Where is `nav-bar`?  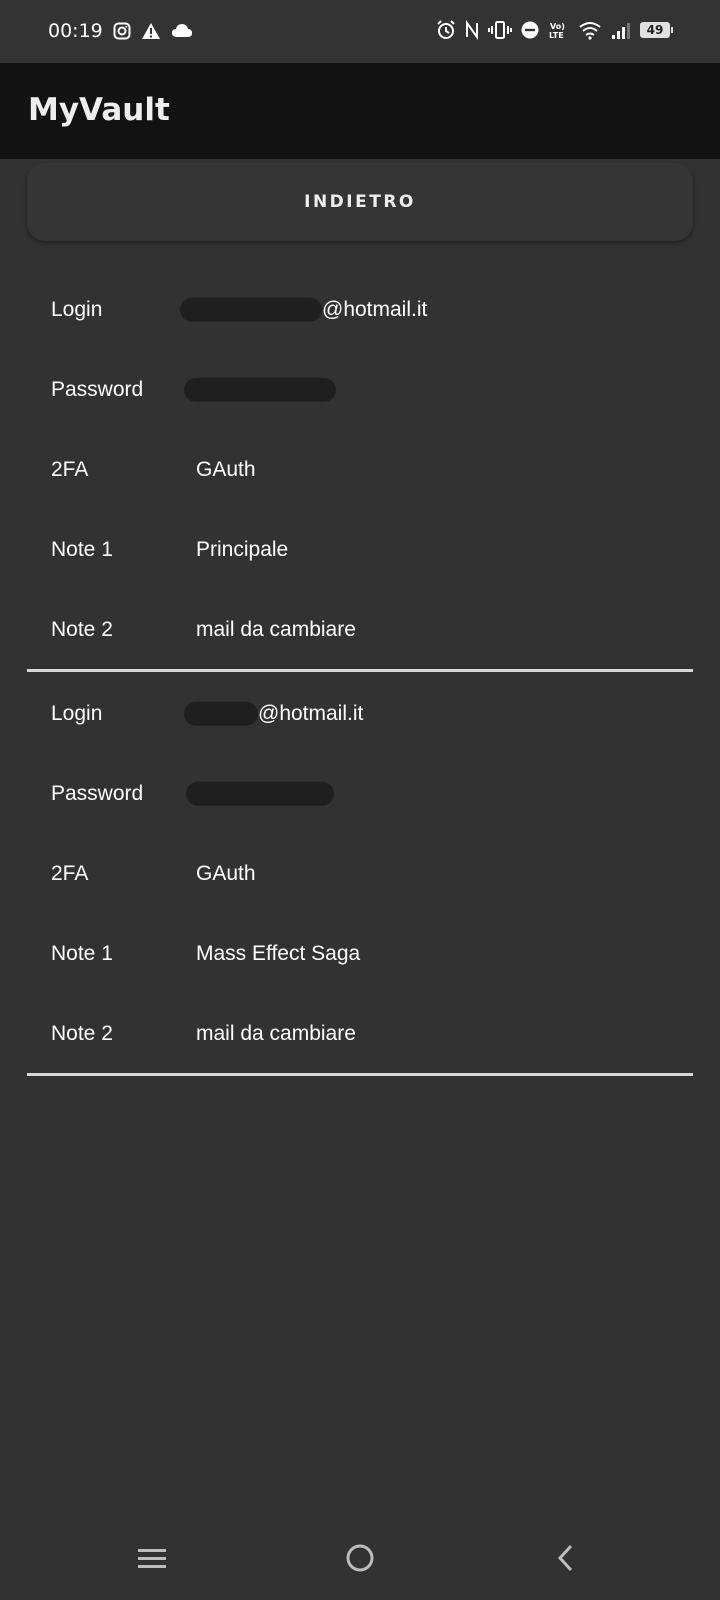
nav-bar is located at coordinates (360, 1555).